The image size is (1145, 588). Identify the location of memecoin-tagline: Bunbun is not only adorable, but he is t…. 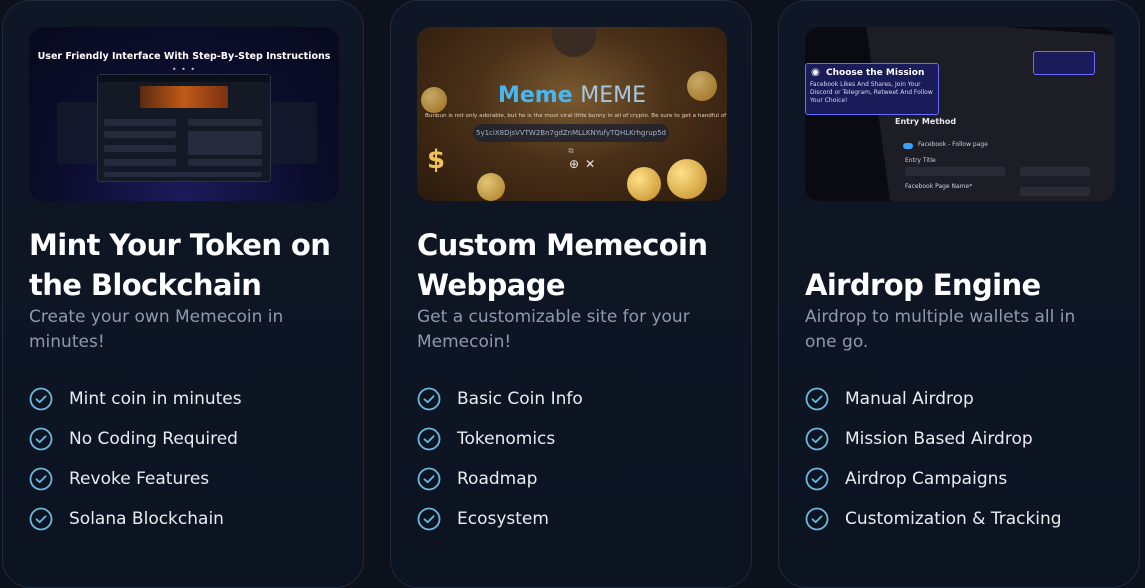
(576, 116).